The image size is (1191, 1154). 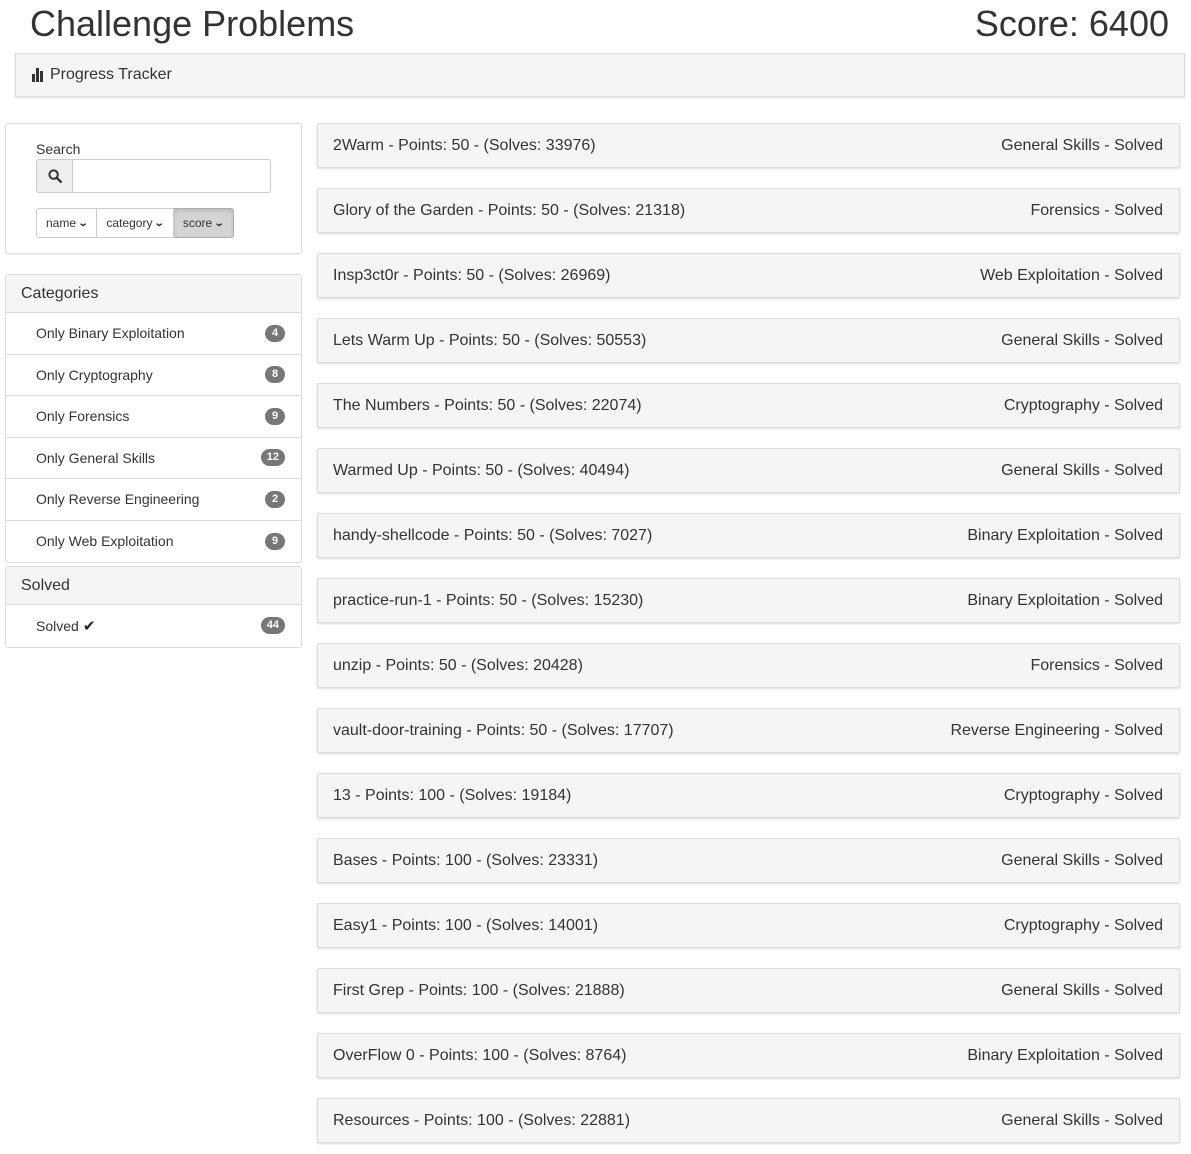 What do you see at coordinates (57, 625) in the screenshot?
I see `solved-filter-label: Solved` at bounding box center [57, 625].